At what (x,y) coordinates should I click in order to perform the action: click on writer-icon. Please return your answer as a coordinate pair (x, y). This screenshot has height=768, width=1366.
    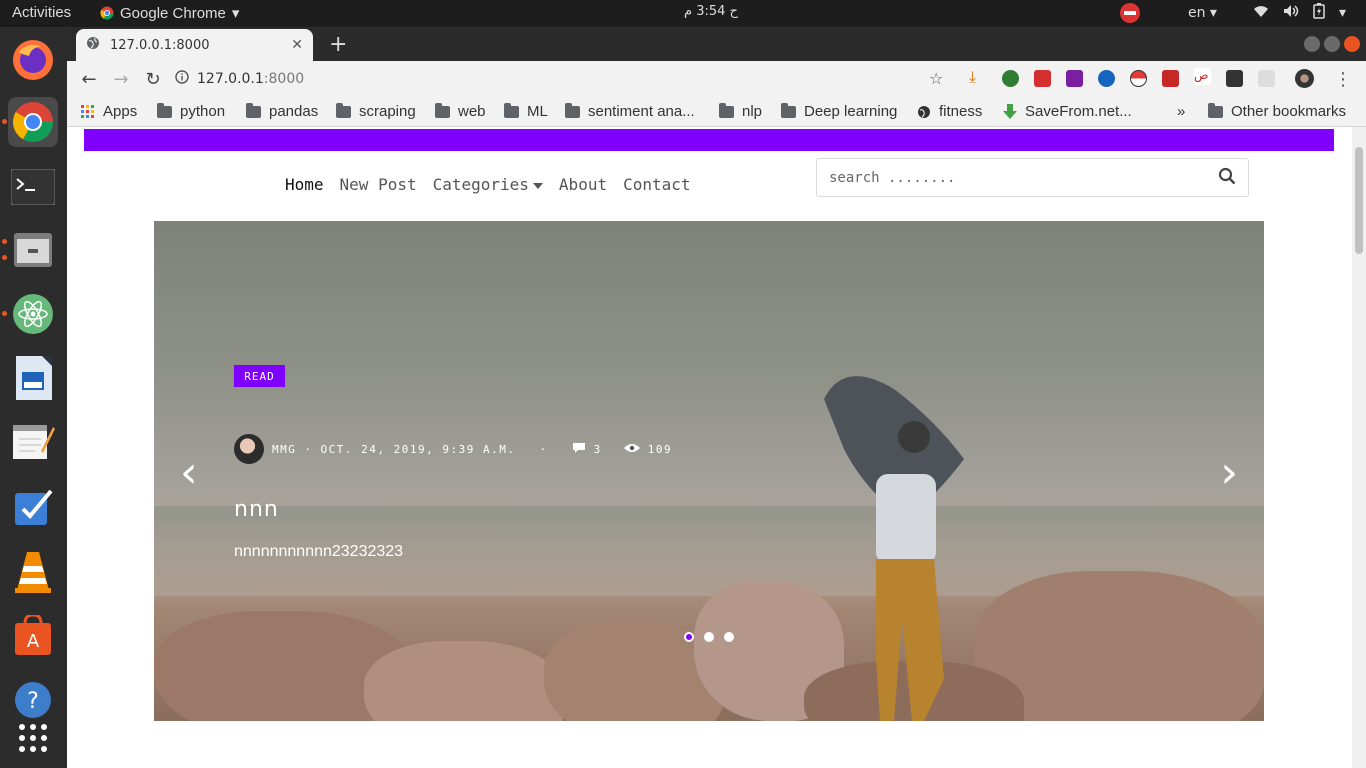
    Looking at the image, I should click on (33, 378).